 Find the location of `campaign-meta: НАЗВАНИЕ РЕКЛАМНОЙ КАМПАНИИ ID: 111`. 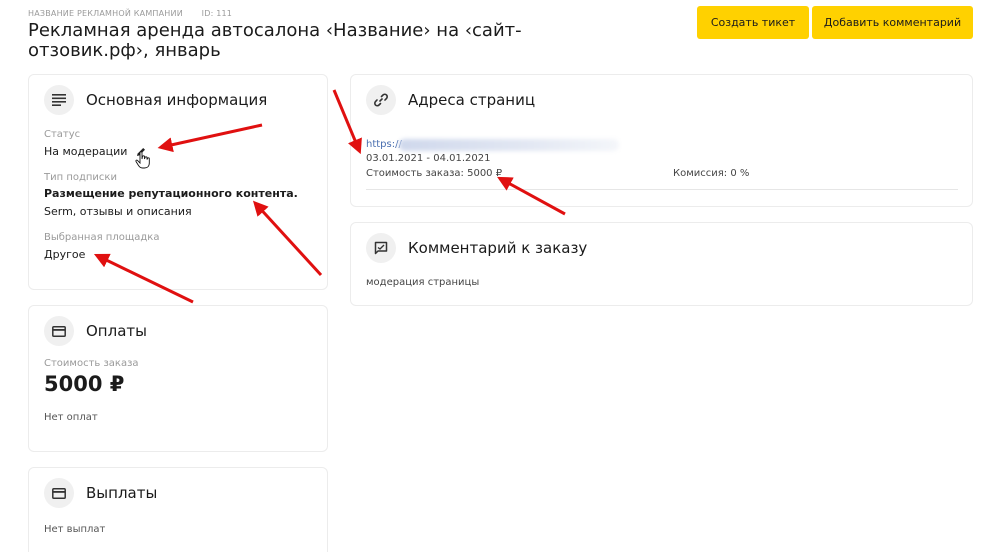

campaign-meta: НАЗВАНИЕ РЕКЛАМНОЙ КАМПАНИИ ID: 111 is located at coordinates (130, 13).